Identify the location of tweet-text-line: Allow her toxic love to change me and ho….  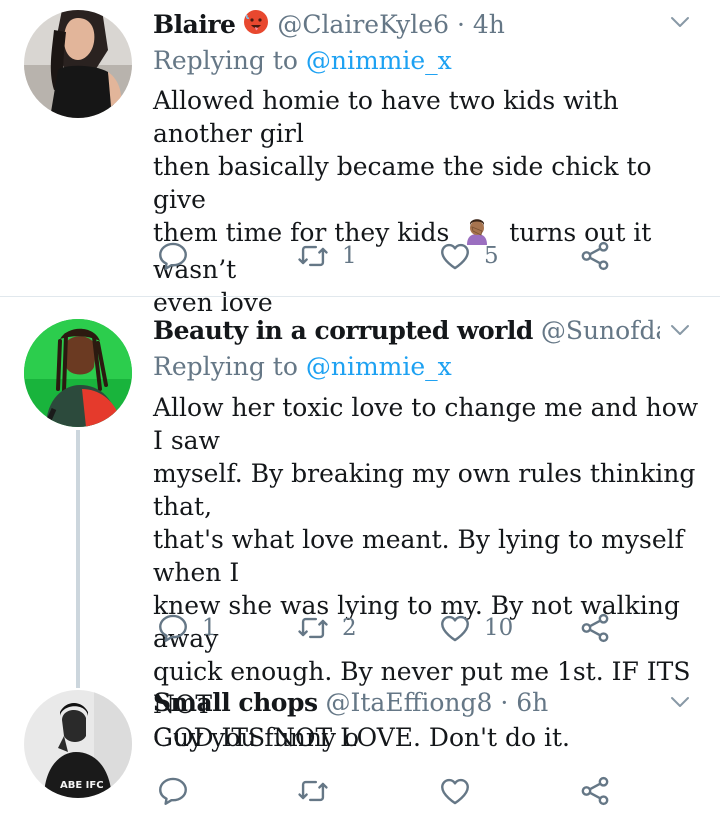
(426, 424).